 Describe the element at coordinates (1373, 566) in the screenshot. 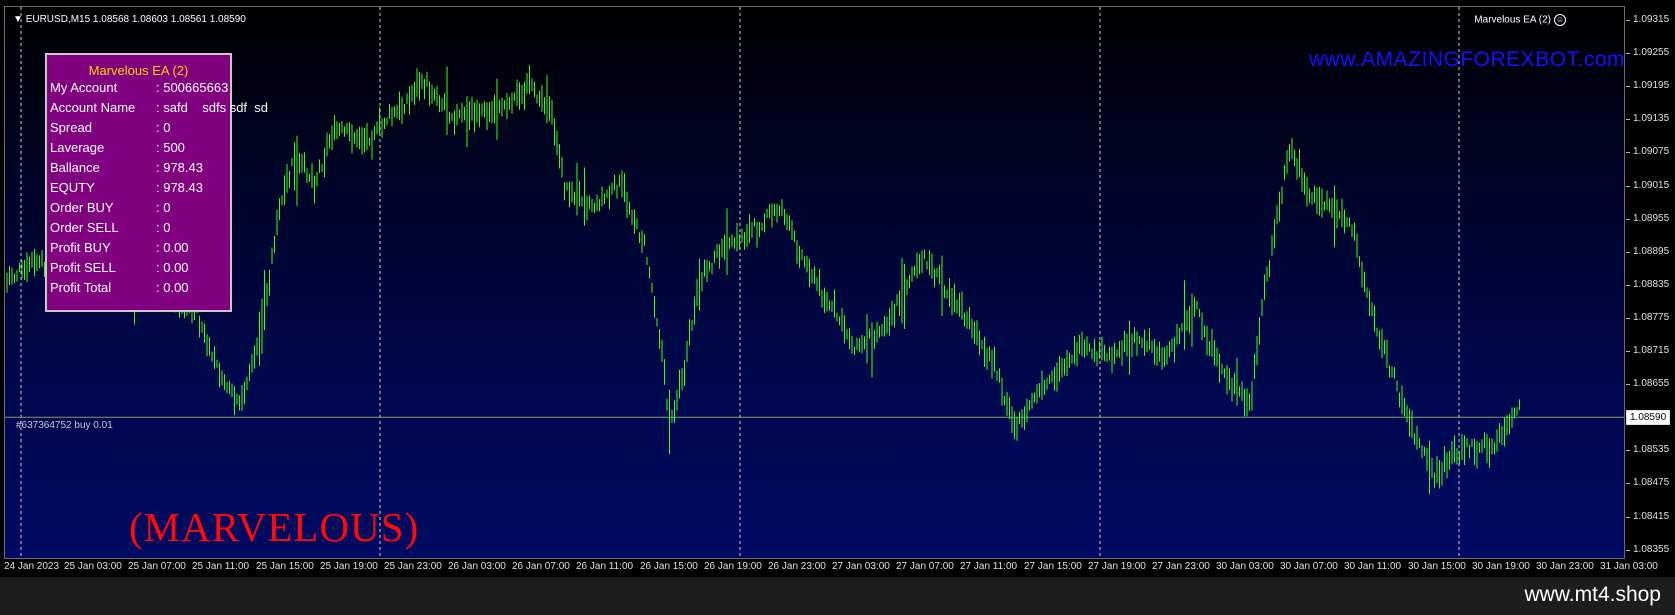

I see `time-tick-label: 30 Jan 11:00` at that location.